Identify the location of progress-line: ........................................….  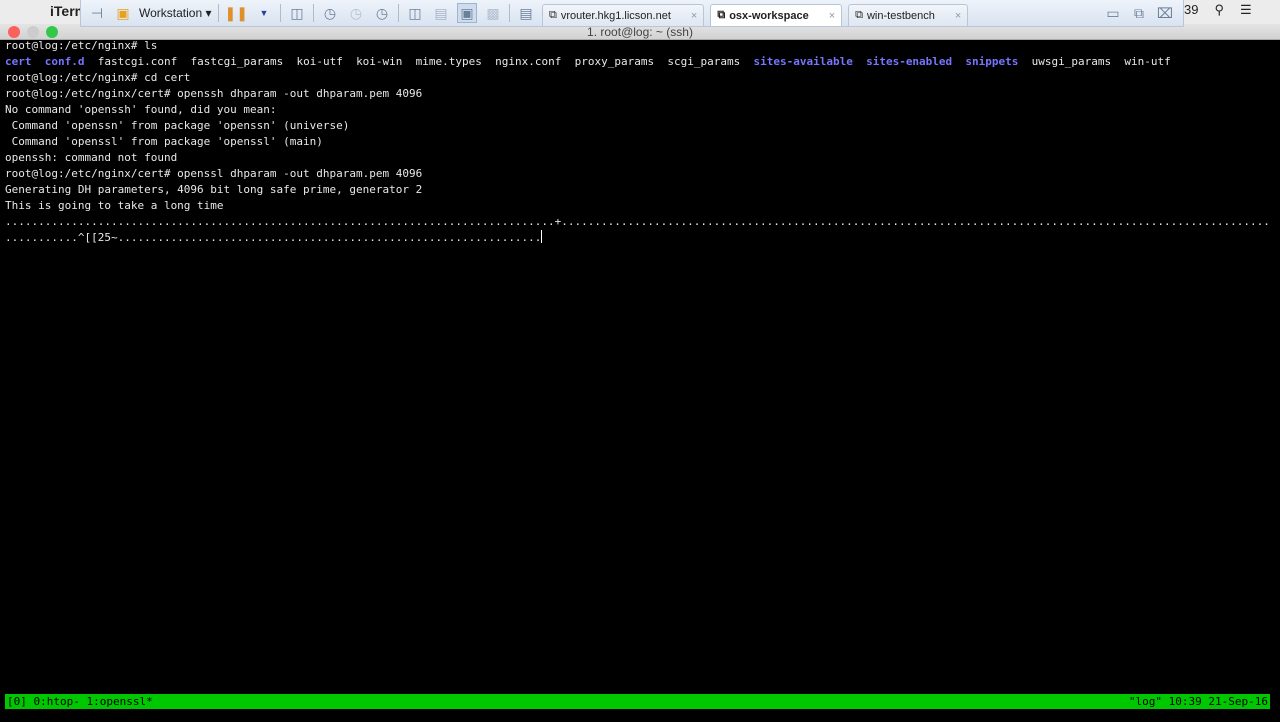
(637, 221).